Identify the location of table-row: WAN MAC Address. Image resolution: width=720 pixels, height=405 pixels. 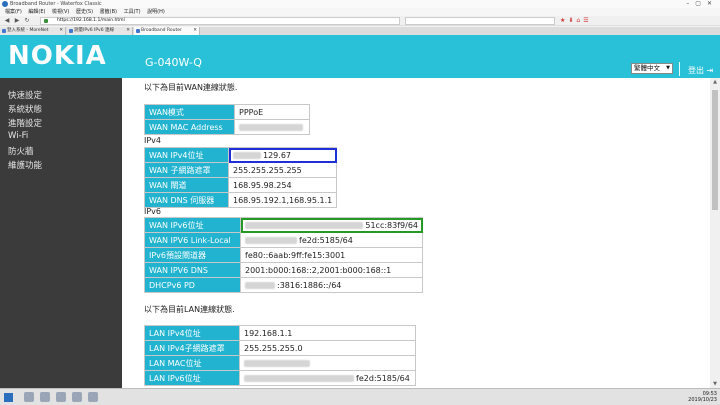
(227, 127).